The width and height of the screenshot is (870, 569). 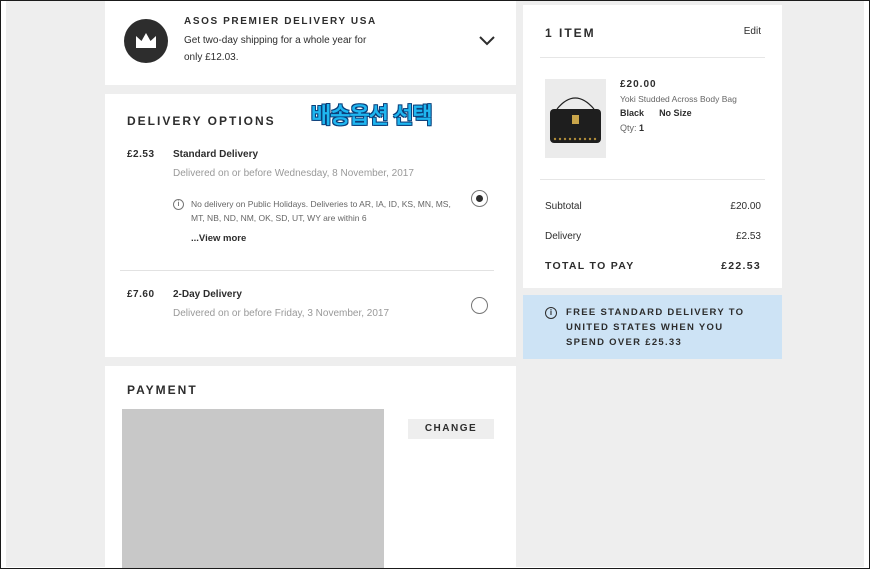 What do you see at coordinates (201, 121) in the screenshot?
I see `delivery-options-title: DELIVERY OPTIONS` at bounding box center [201, 121].